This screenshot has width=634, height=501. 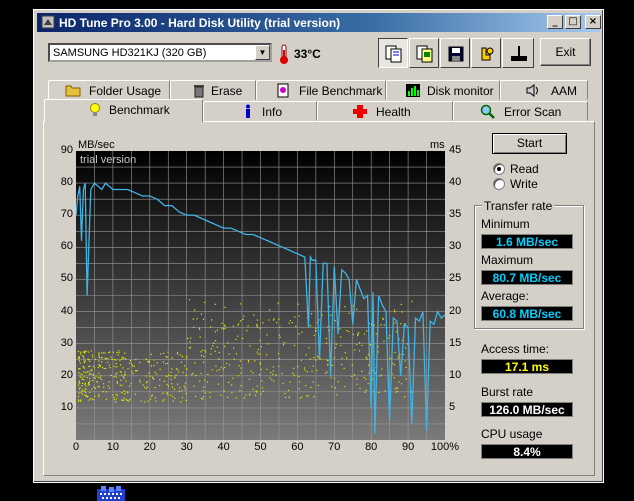 What do you see at coordinates (109, 90) in the screenshot?
I see `tab-folder-usage: Folder Usage` at bounding box center [109, 90].